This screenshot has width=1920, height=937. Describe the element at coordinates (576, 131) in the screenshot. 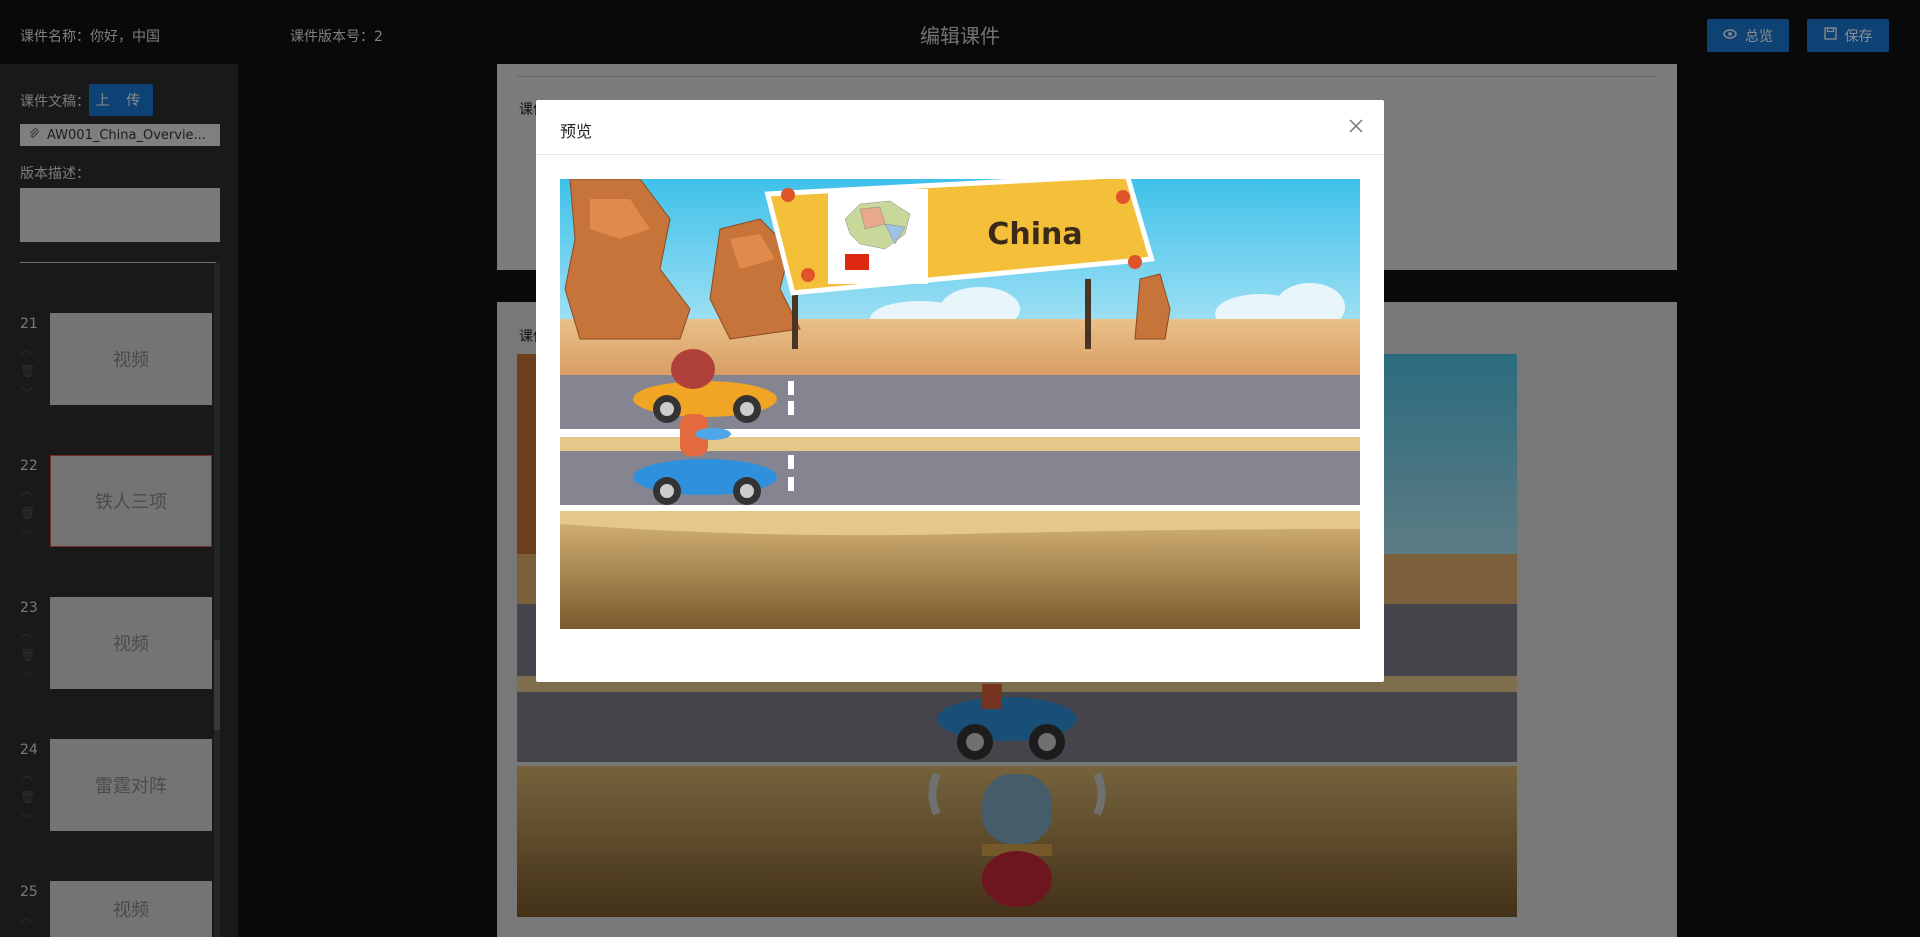

I see `modal-title: 预览` at that location.